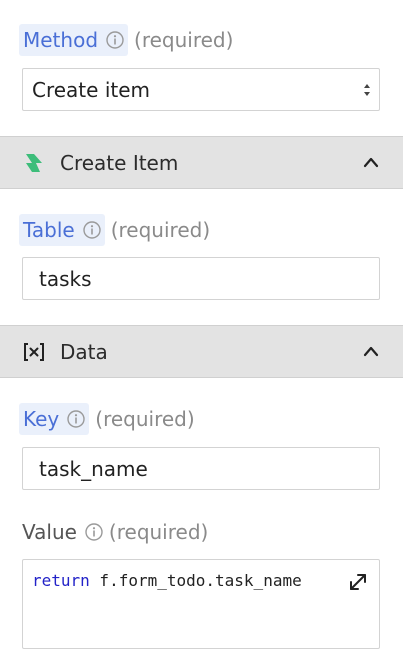  What do you see at coordinates (201, 162) in the screenshot?
I see `create-item-section-header: Create Item` at bounding box center [201, 162].